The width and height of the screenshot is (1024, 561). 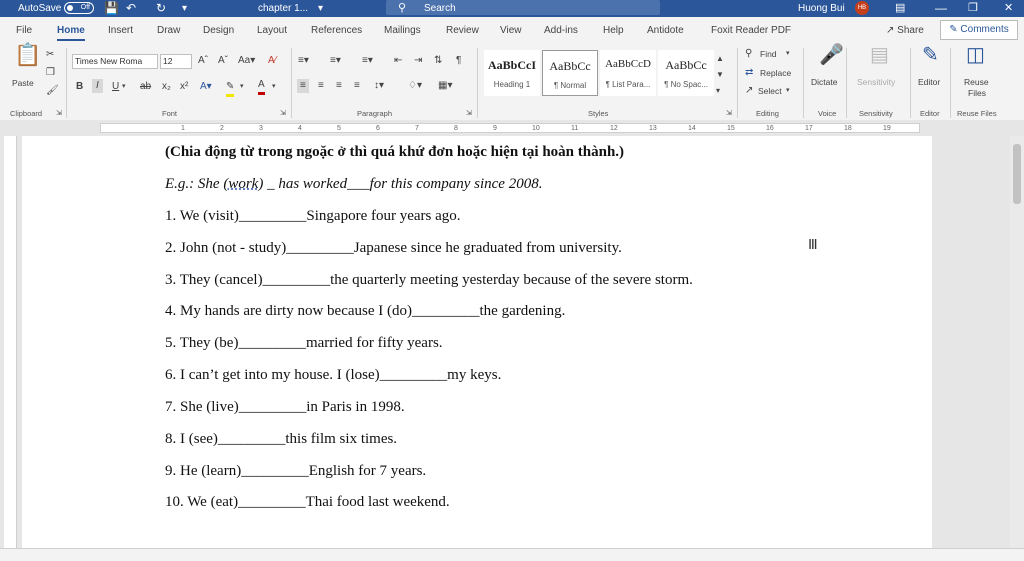 I want to click on font-size-box: 12, so click(x=176, y=61).